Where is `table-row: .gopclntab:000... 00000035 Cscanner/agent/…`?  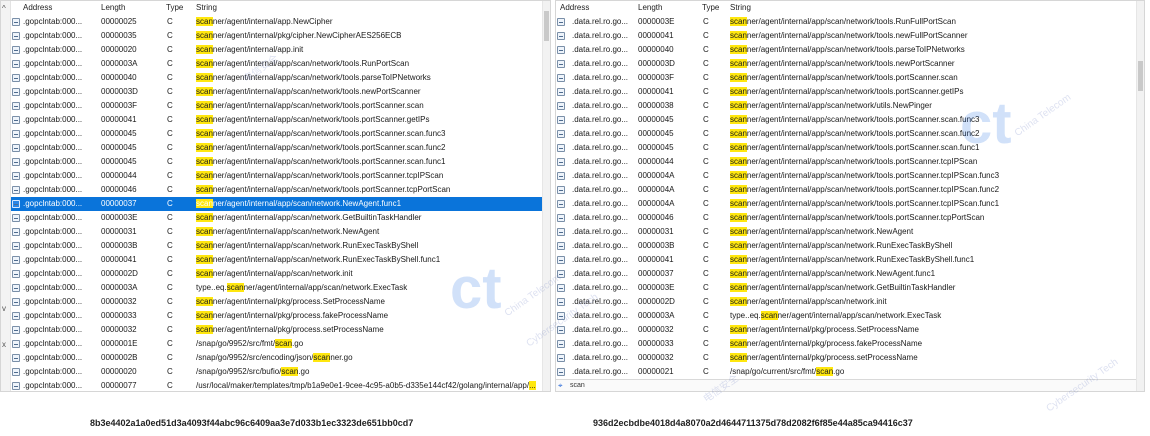
table-row: .gopclntab:000... 00000035 Cscanner/agent/… is located at coordinates (276, 36).